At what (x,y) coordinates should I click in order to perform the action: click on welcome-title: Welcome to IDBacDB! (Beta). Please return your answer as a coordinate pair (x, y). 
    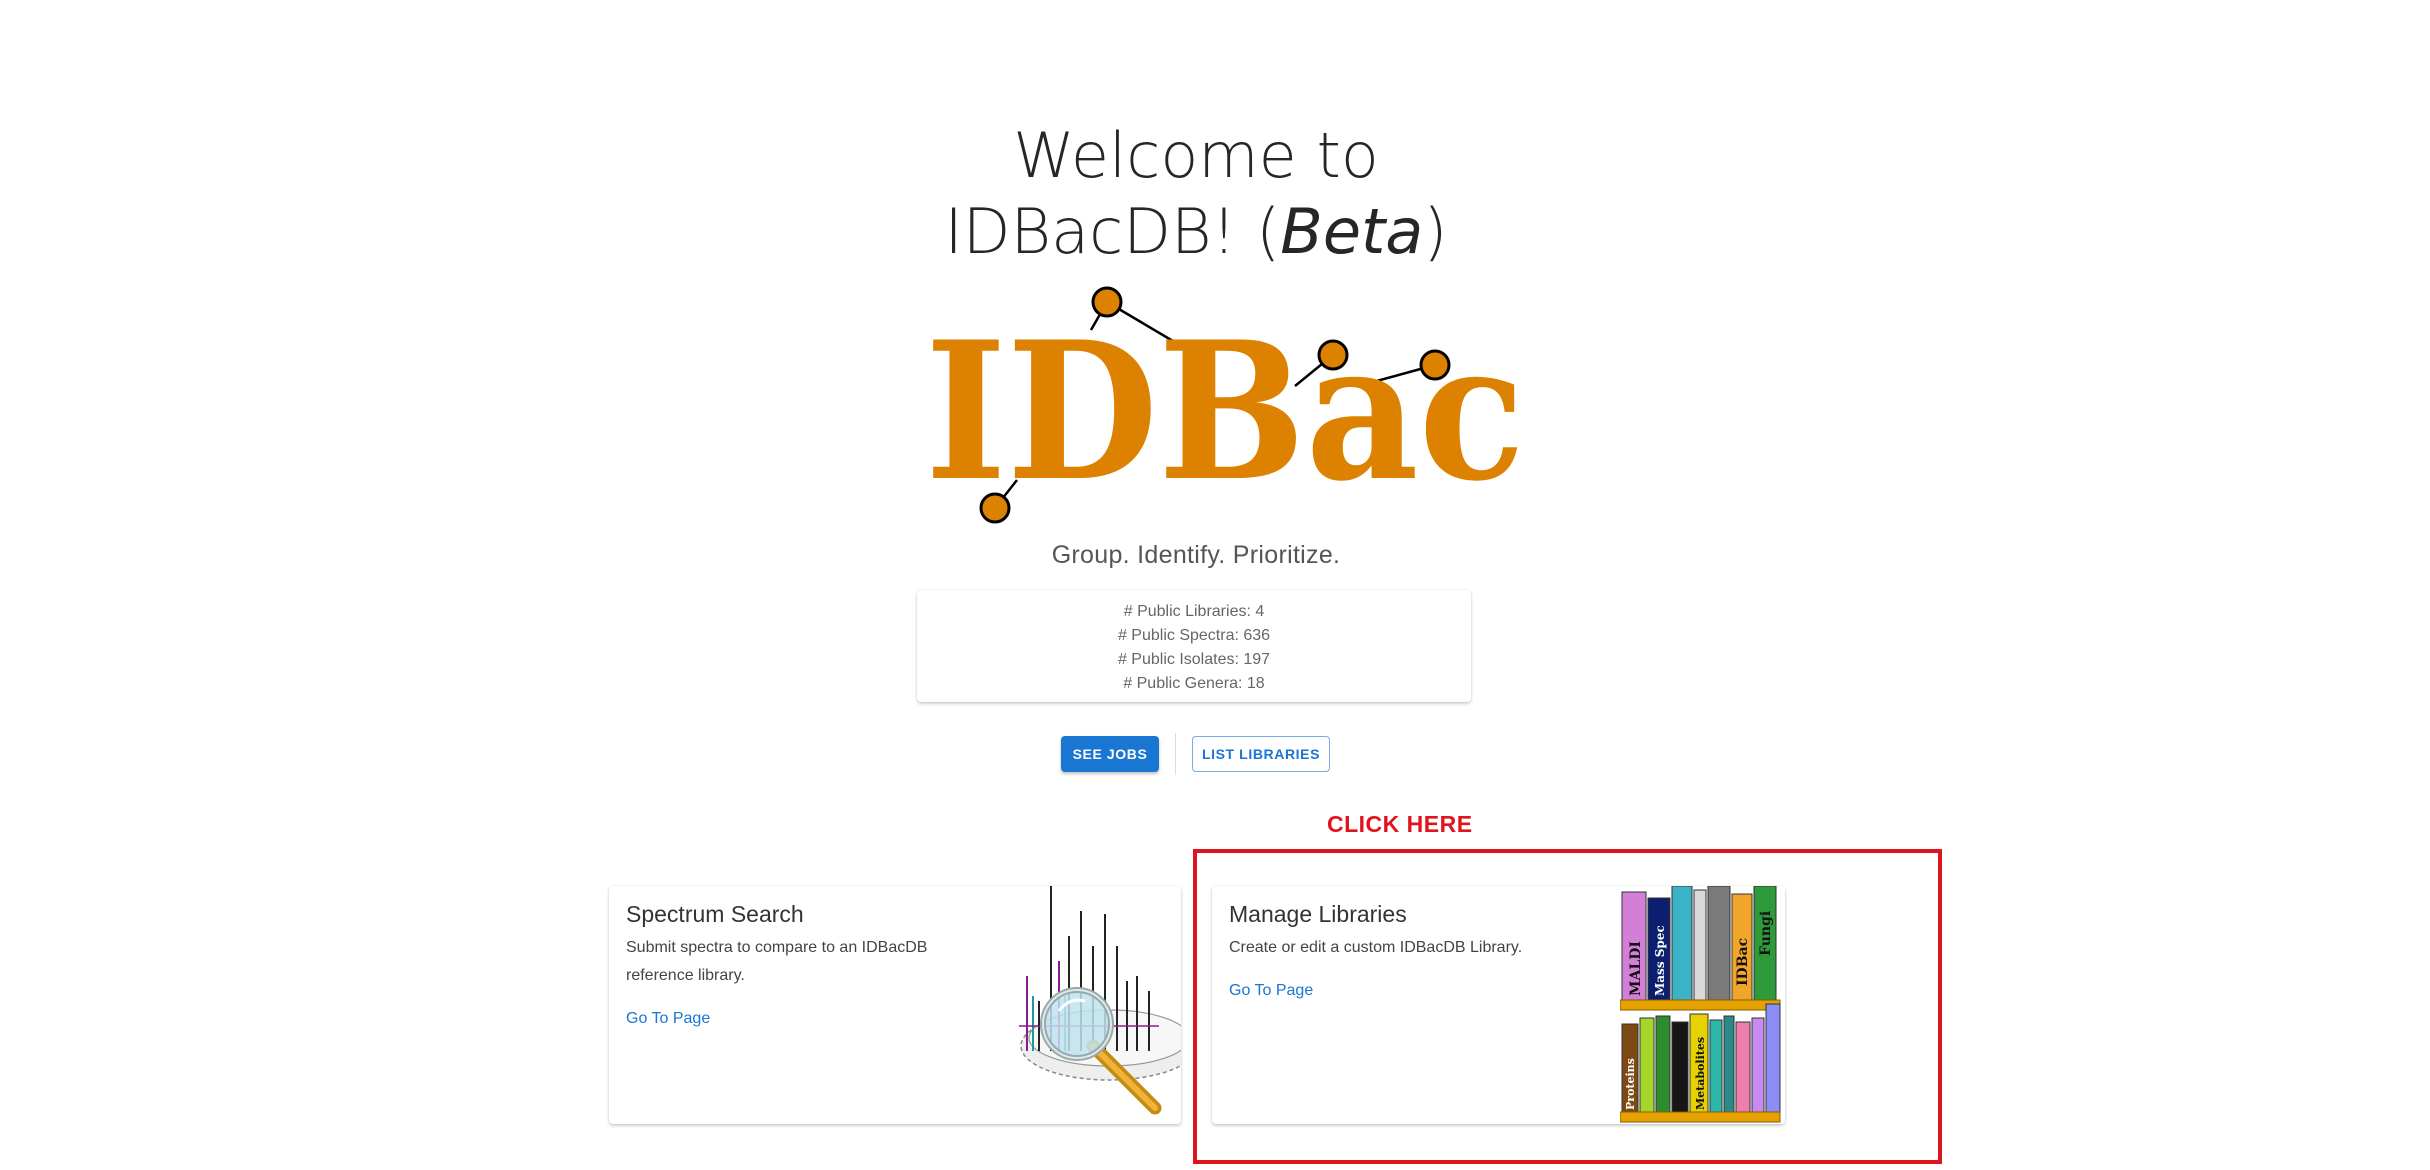
    Looking at the image, I should click on (1196, 194).